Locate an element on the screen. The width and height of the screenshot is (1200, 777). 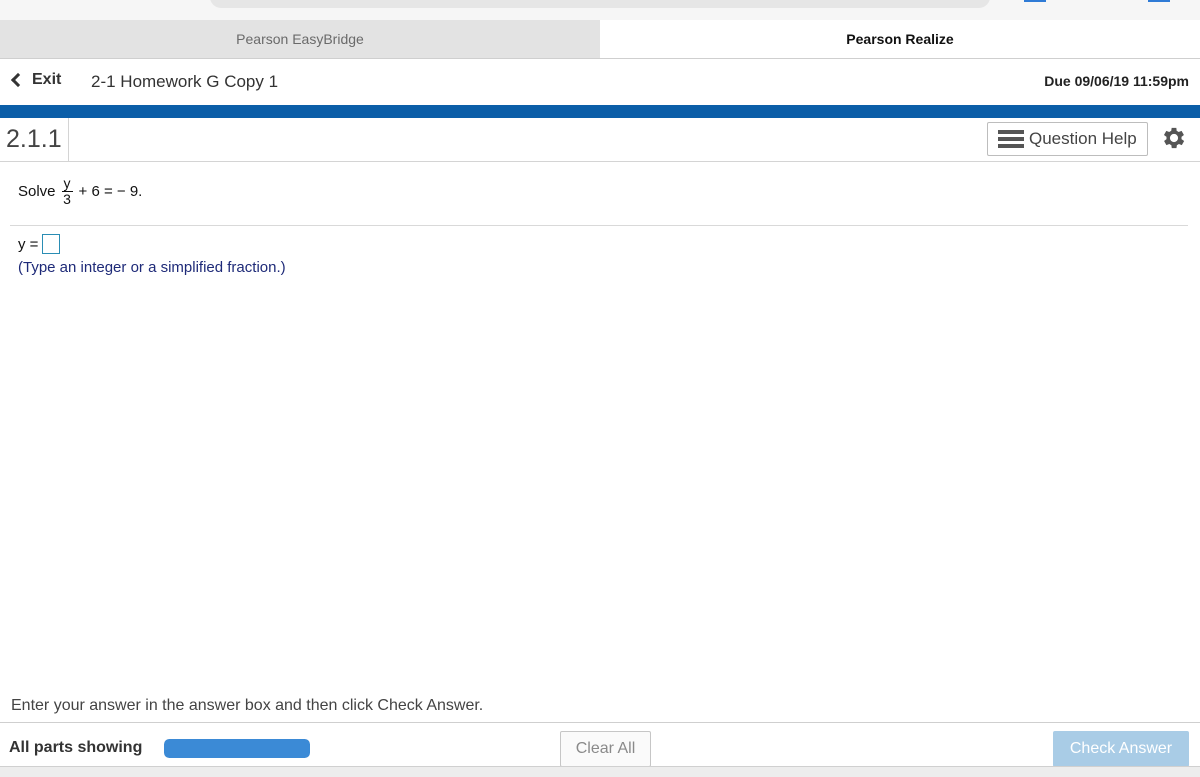
clear-all-button: Clear All is located at coordinates (605, 749).